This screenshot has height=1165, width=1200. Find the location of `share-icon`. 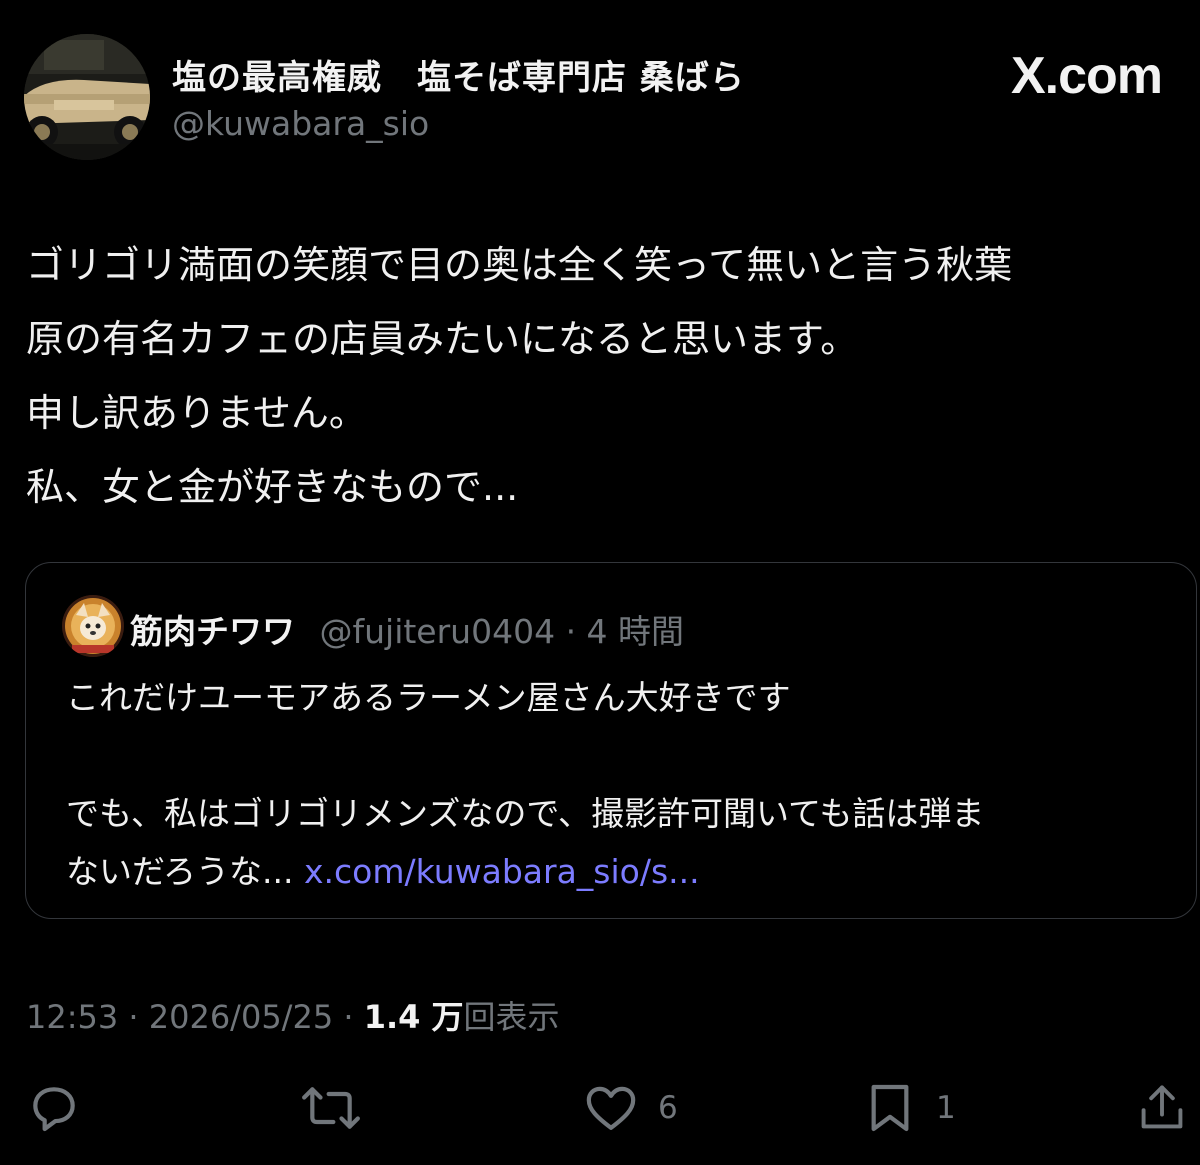

share-icon is located at coordinates (1162, 1107).